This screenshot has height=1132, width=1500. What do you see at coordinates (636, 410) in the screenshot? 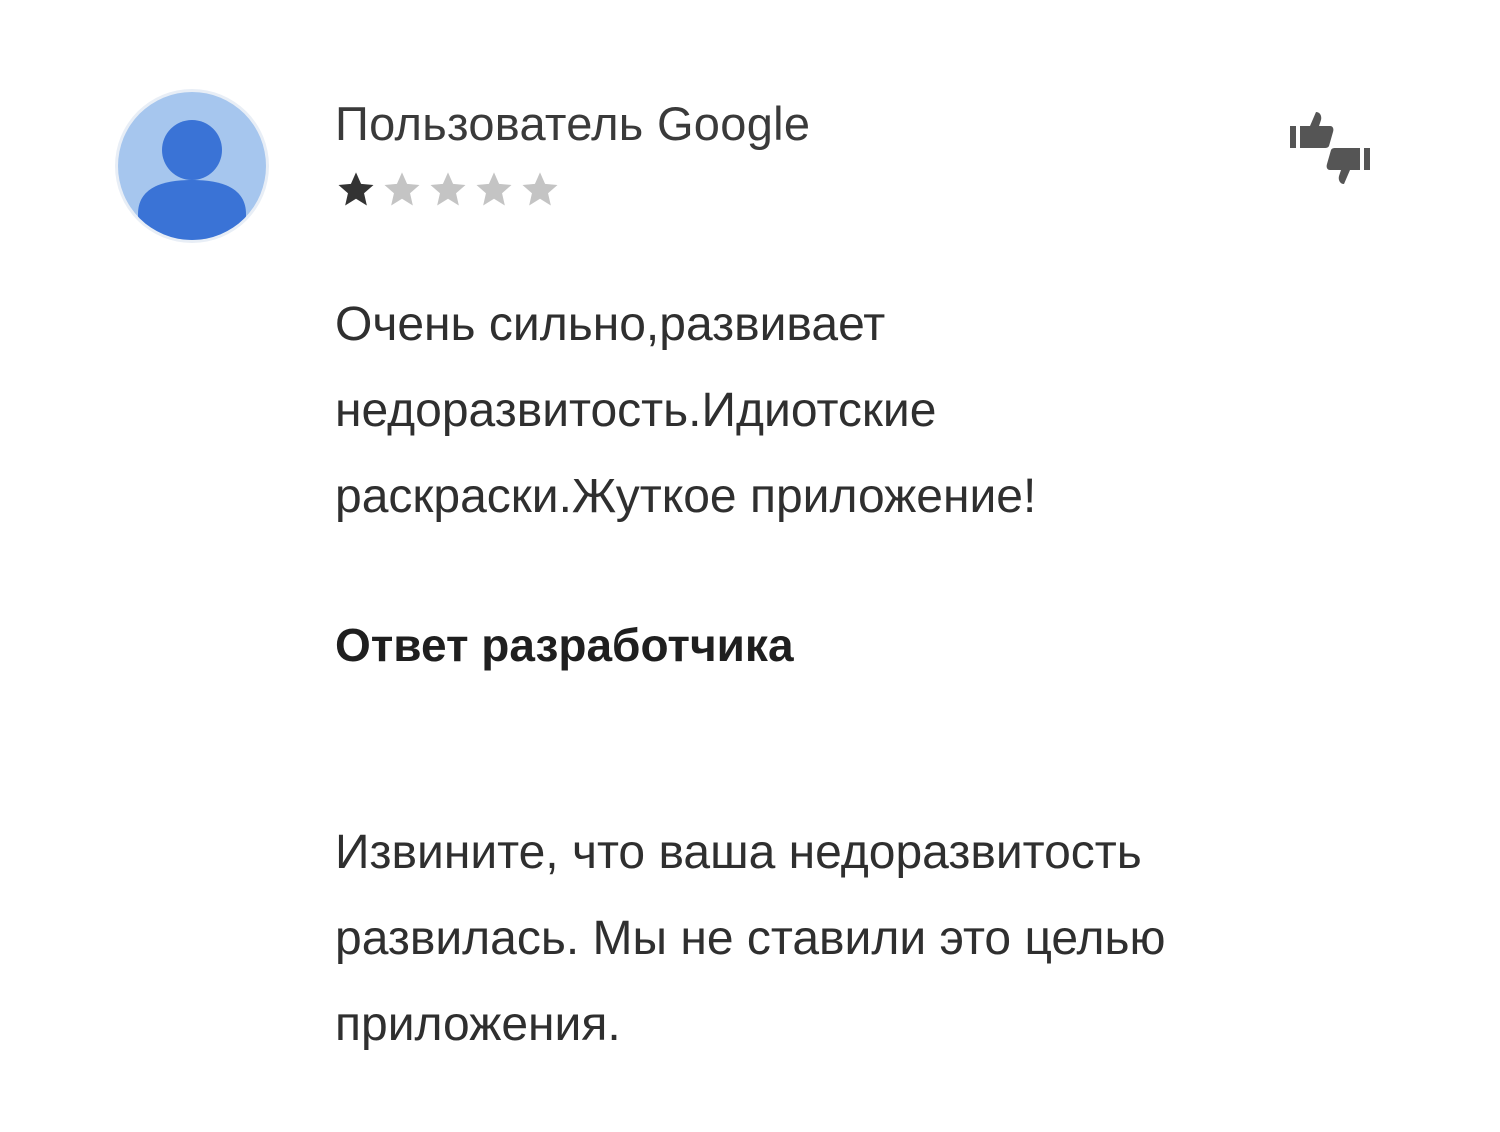
I see `review-text-line: недоразвитость.Идиотские` at bounding box center [636, 410].